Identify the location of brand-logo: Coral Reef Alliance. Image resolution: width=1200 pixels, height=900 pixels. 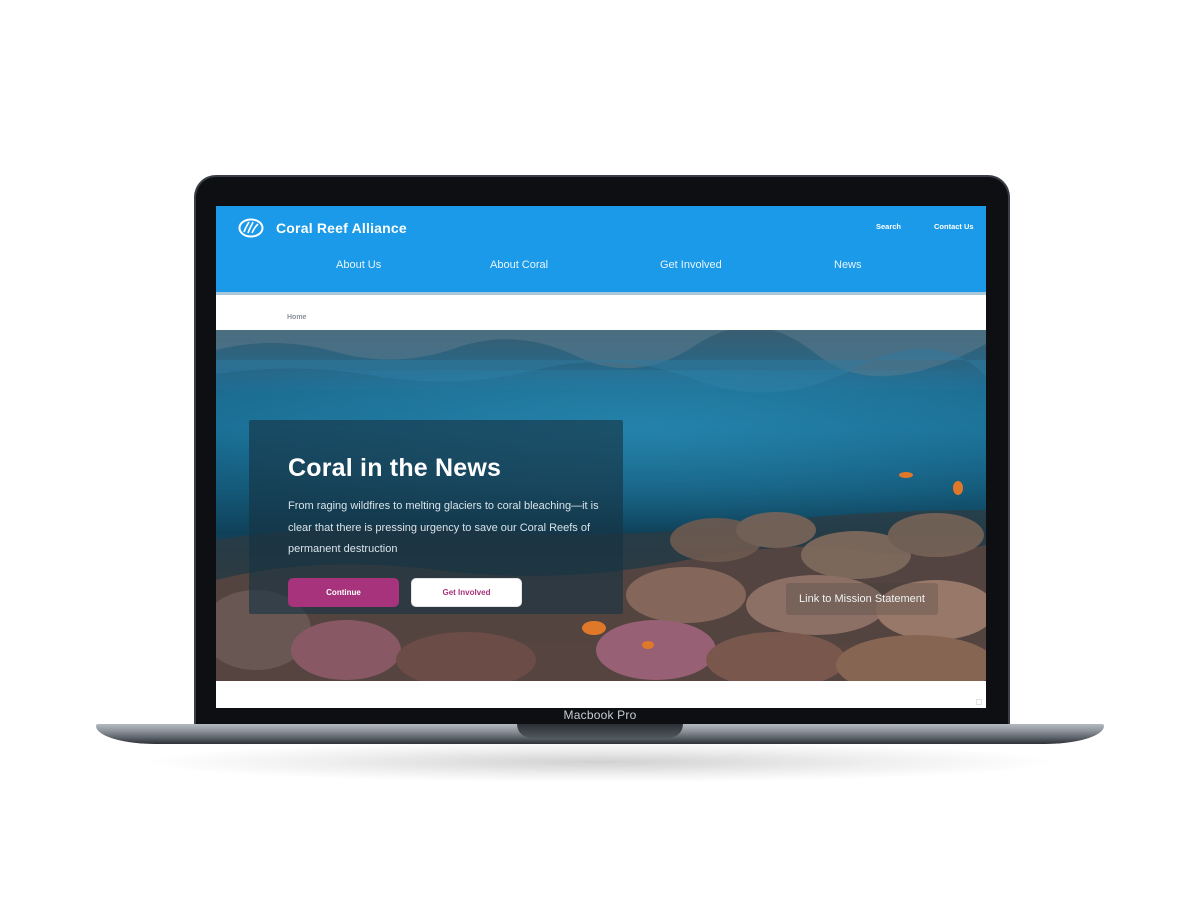
(322, 228).